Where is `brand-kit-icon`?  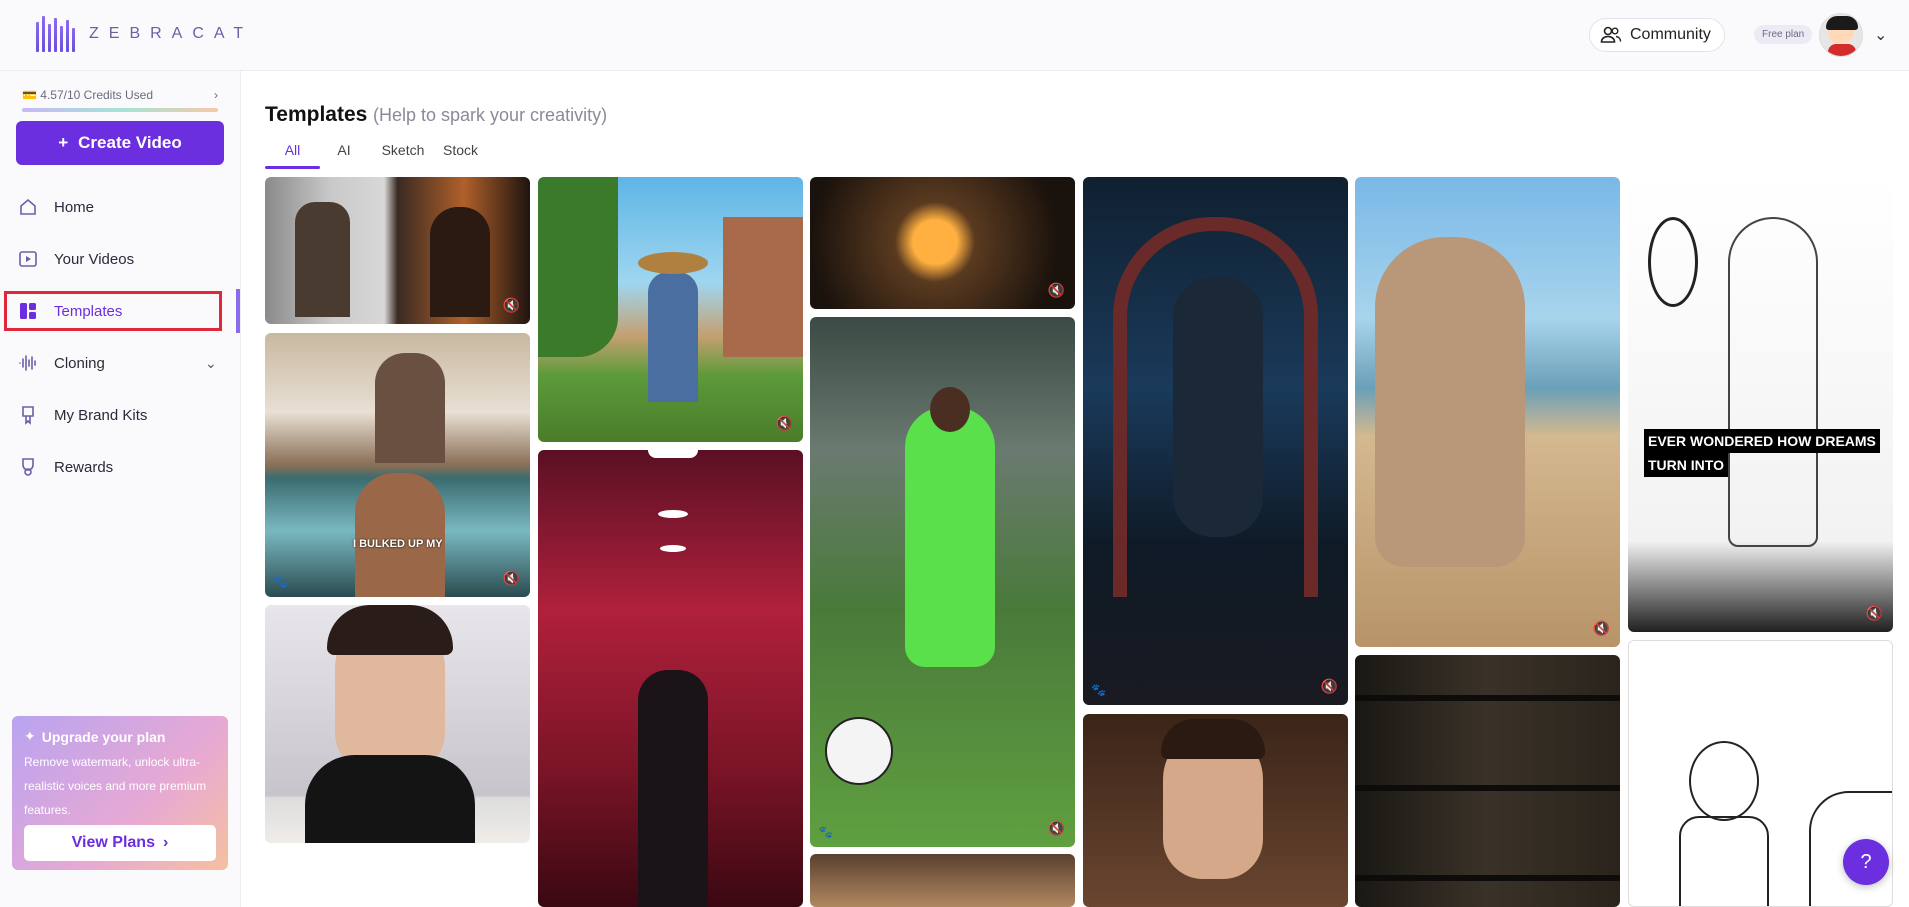
brand-kit-icon is located at coordinates (28, 415).